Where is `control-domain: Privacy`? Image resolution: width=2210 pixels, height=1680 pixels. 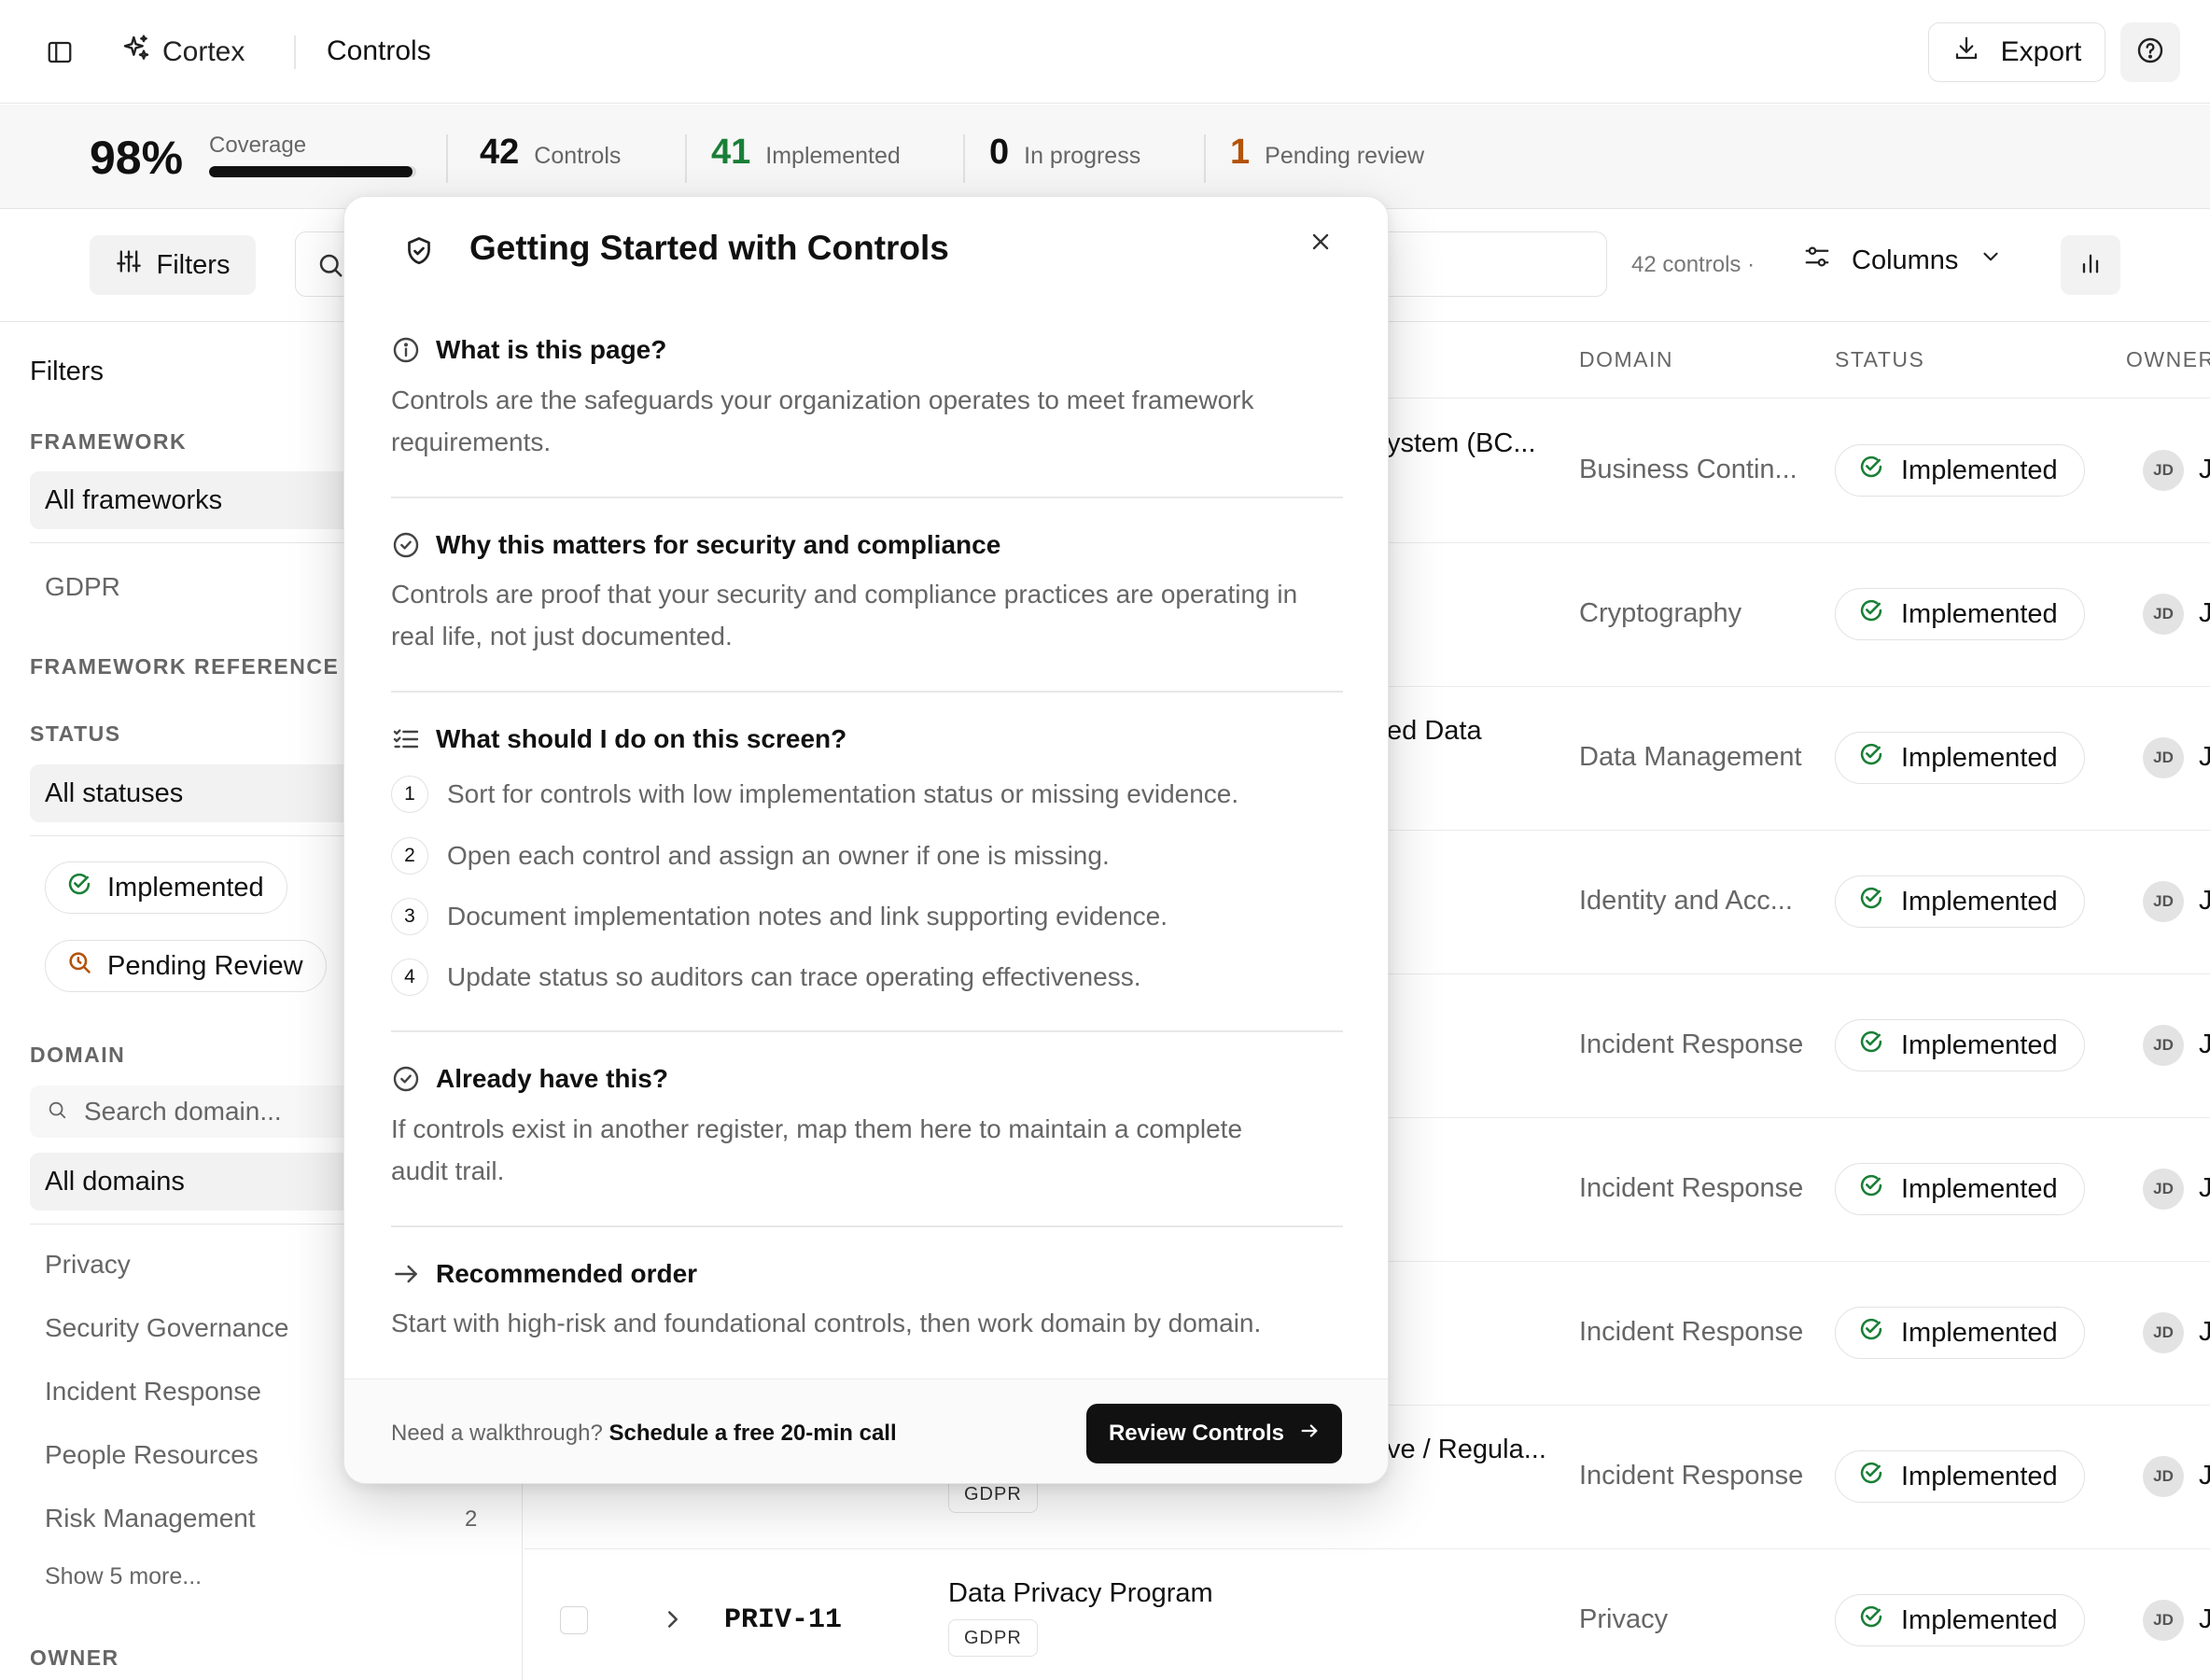
control-domain: Privacy is located at coordinates (1624, 1619).